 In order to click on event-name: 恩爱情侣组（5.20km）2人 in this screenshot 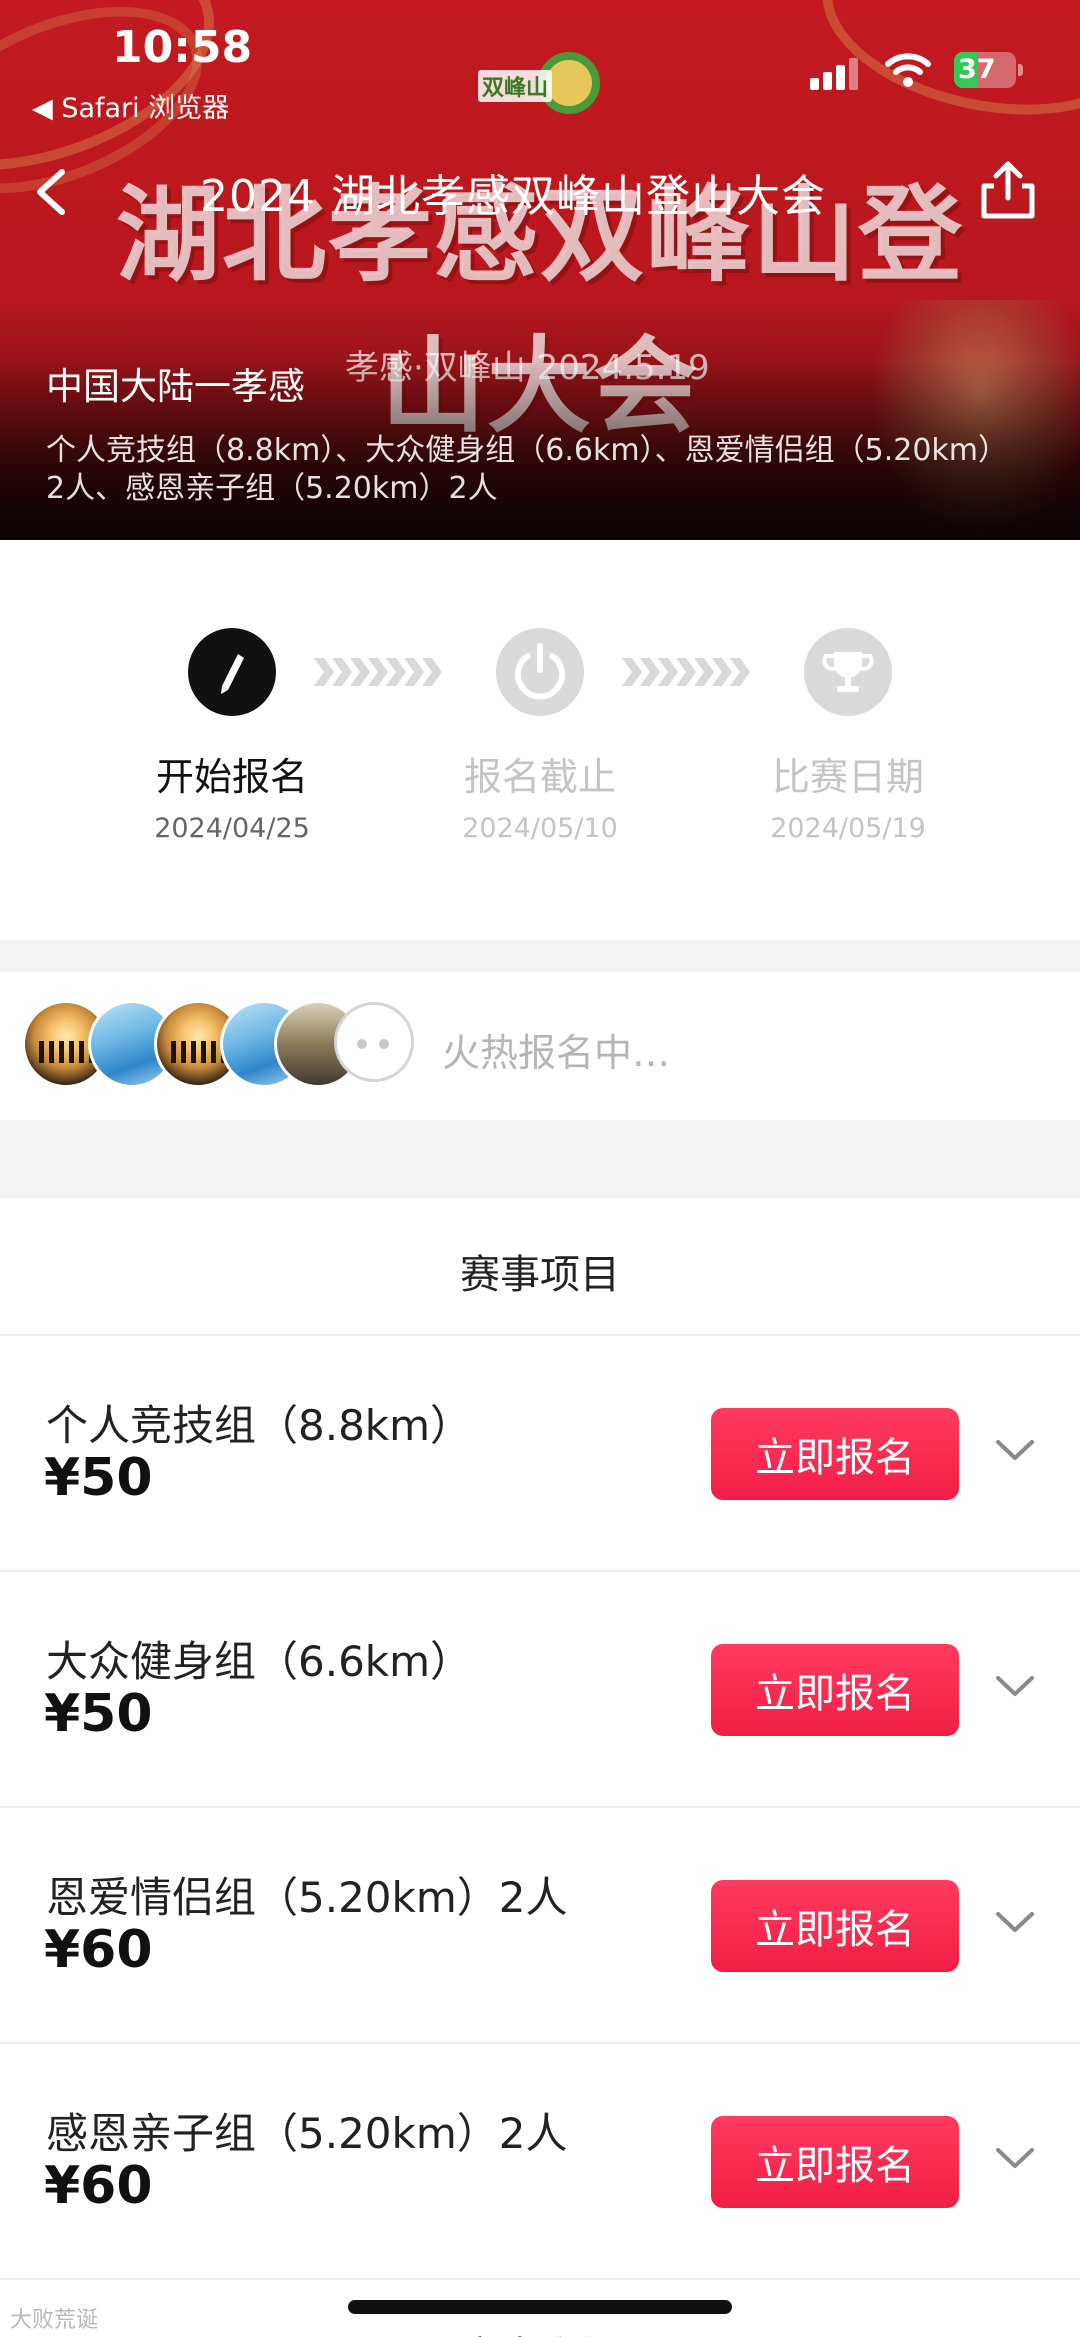, I will do `click(307, 1897)`.